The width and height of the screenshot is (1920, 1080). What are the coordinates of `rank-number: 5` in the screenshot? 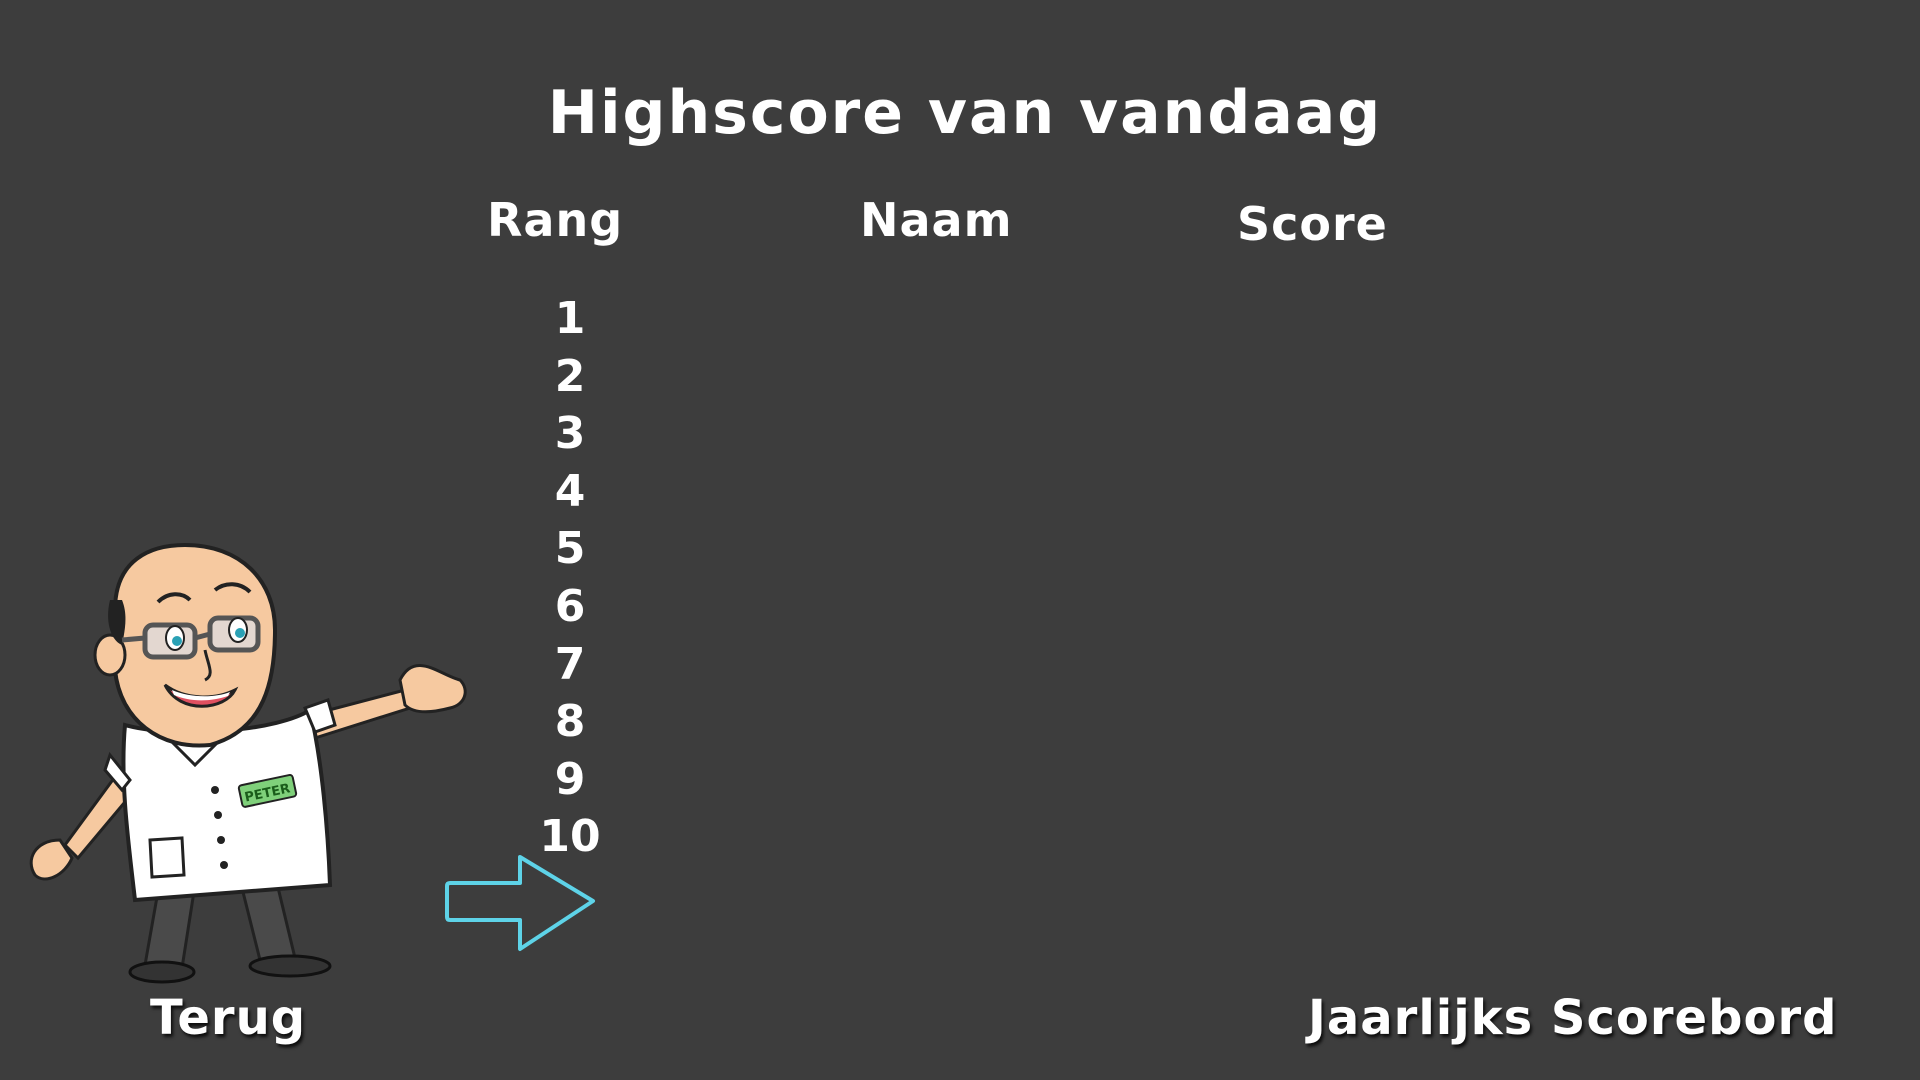 It's located at (570, 549).